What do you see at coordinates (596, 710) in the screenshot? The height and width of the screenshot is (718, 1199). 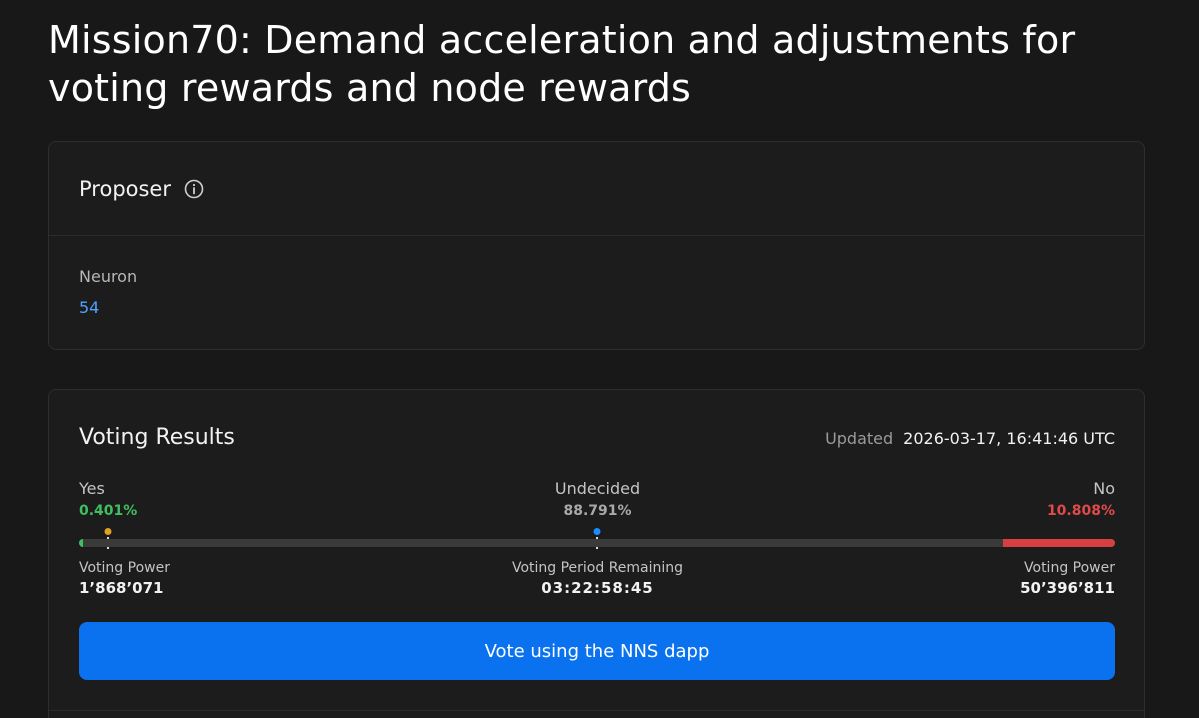 I see `card-divider` at bounding box center [596, 710].